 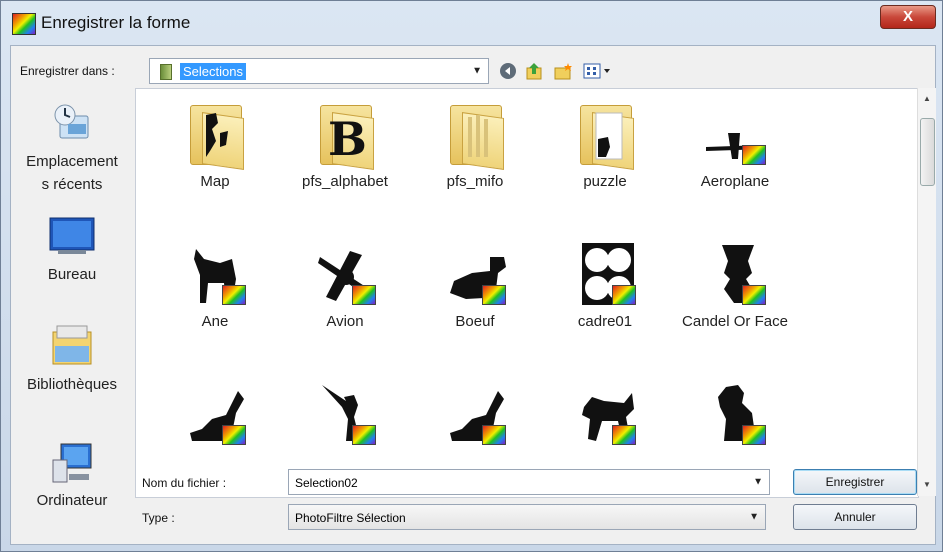 I want to click on svg-text: B, so click(x=347, y=138).